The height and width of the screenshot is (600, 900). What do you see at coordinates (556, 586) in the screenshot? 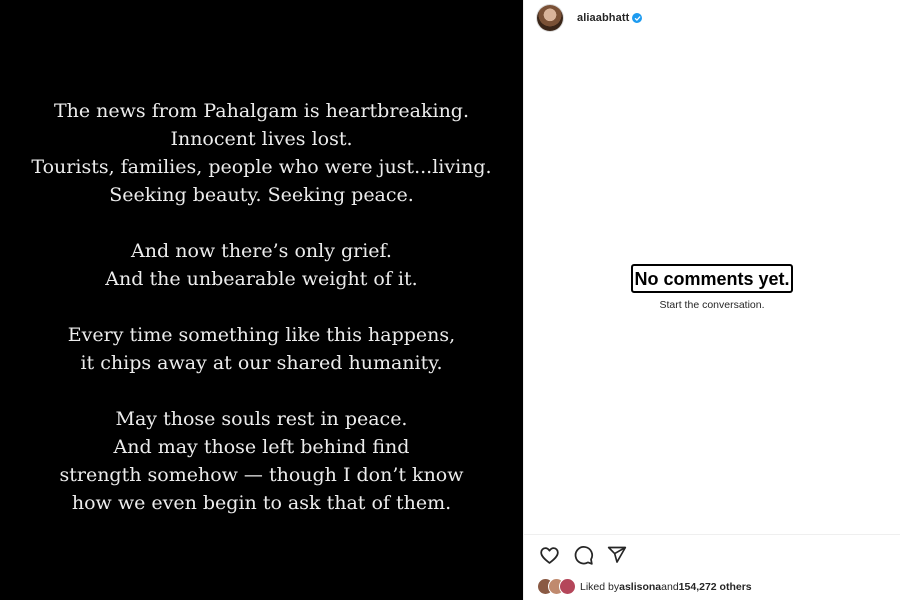
I see `liker-avatars` at bounding box center [556, 586].